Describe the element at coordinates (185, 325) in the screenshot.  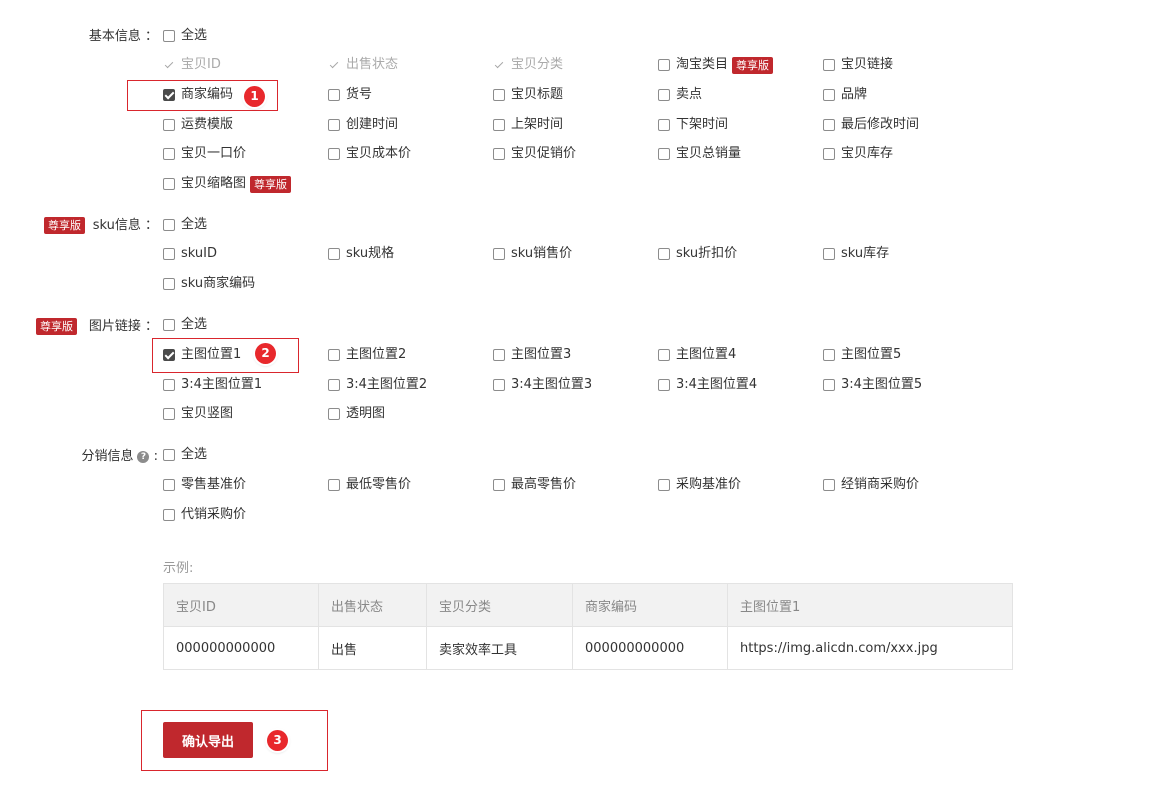
I see `image-select-all: 全选` at that location.